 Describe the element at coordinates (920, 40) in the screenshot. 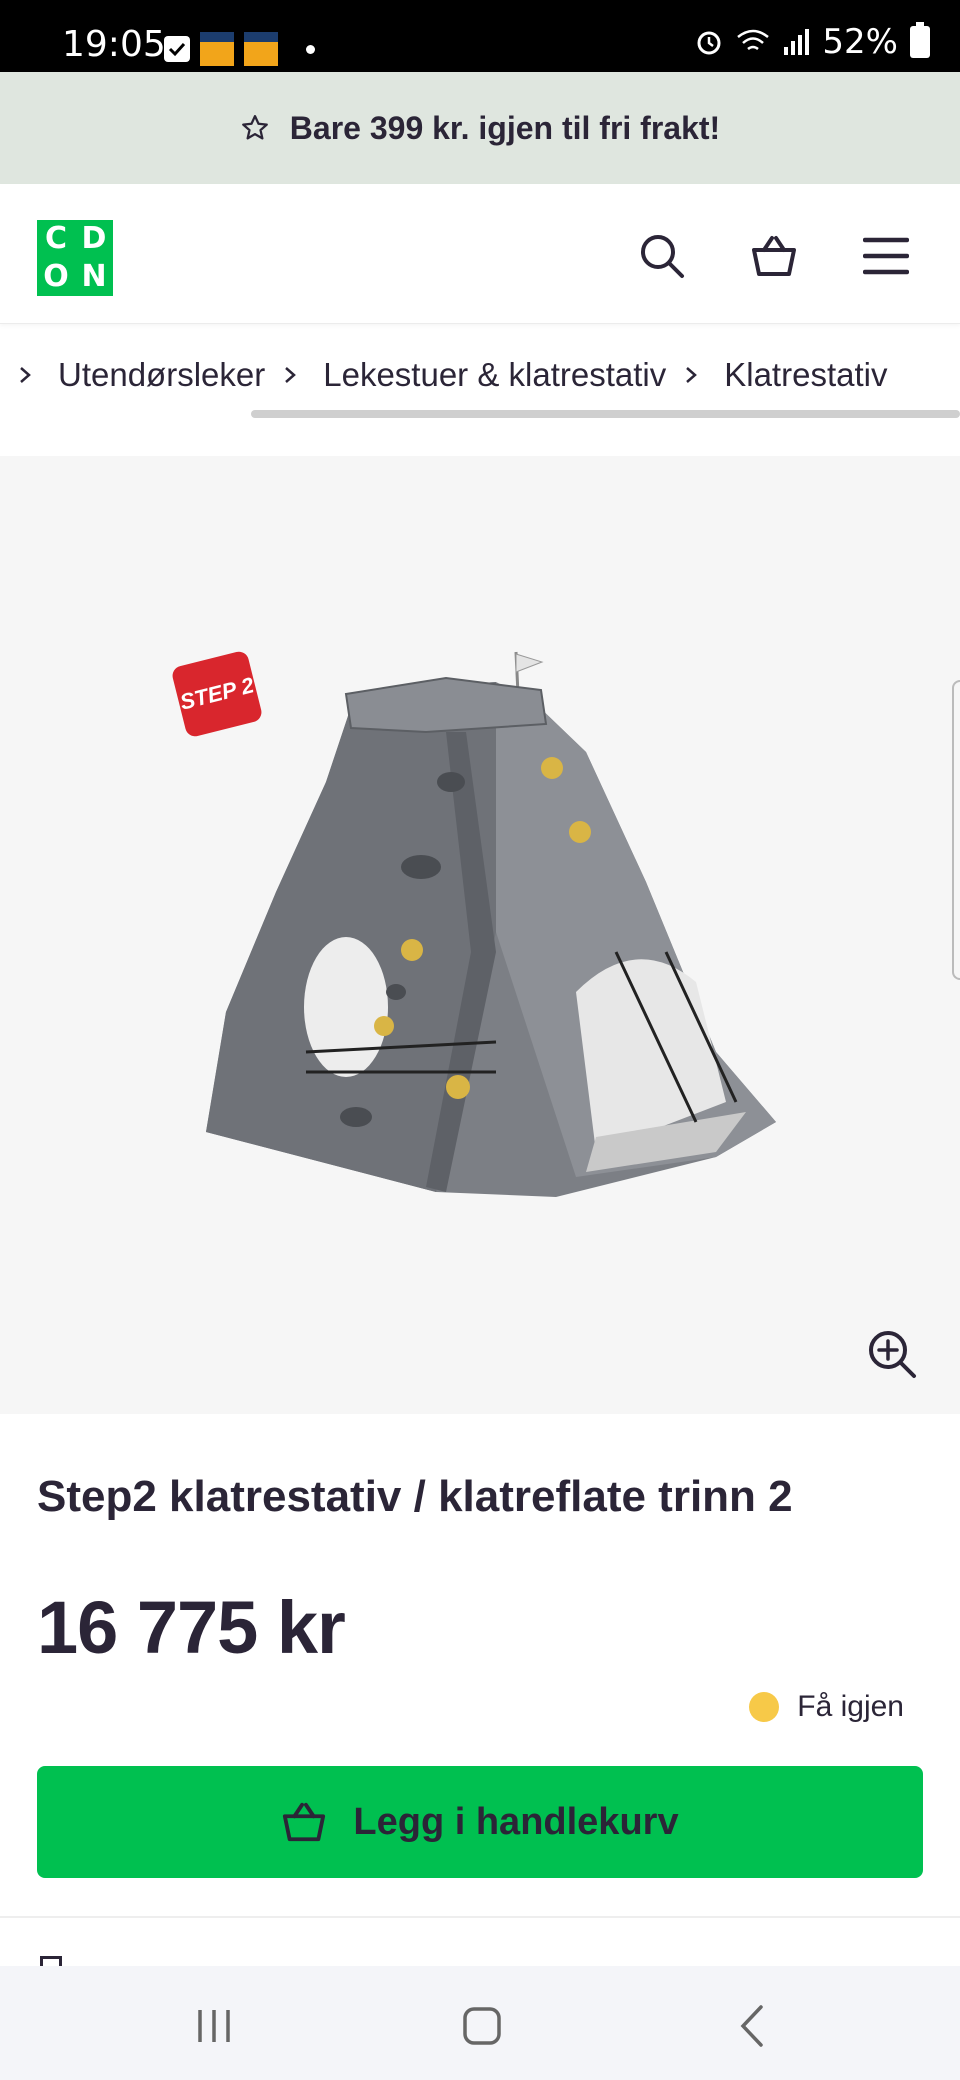

I see `battery-icon` at that location.